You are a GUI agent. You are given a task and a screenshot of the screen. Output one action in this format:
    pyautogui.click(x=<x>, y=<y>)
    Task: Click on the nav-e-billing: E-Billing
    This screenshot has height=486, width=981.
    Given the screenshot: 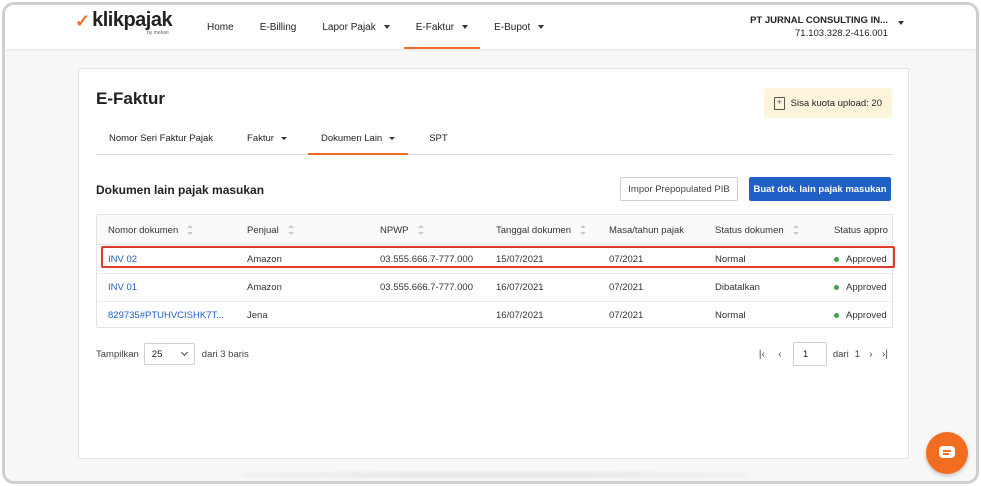 What is the action you would take?
    pyautogui.click(x=278, y=27)
    